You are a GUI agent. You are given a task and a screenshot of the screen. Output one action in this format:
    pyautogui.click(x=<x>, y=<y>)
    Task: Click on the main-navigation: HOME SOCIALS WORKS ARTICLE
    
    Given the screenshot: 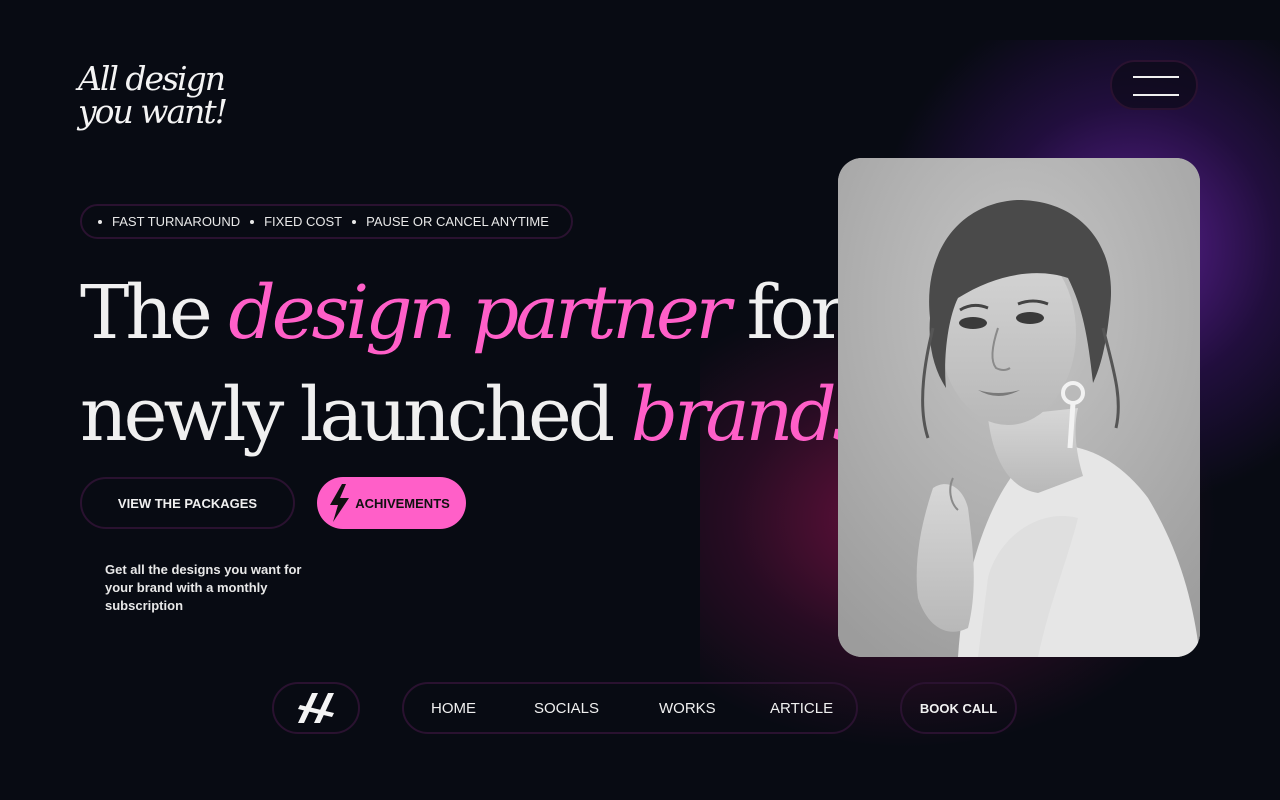 What is the action you would take?
    pyautogui.click(x=630, y=708)
    